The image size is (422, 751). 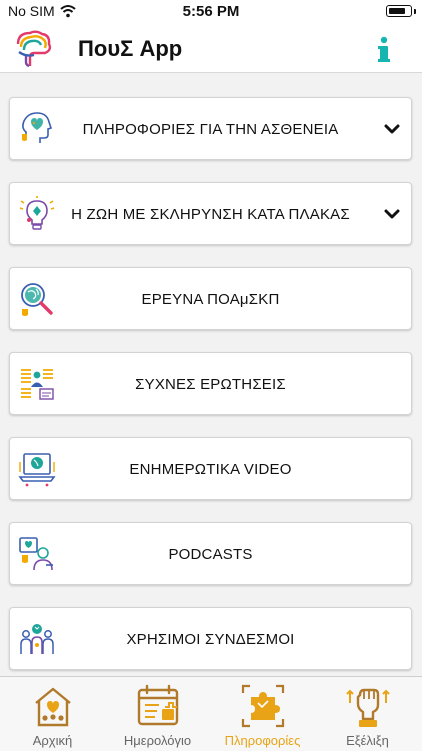 What do you see at coordinates (399, 11) in the screenshot?
I see `battery-icon` at bounding box center [399, 11].